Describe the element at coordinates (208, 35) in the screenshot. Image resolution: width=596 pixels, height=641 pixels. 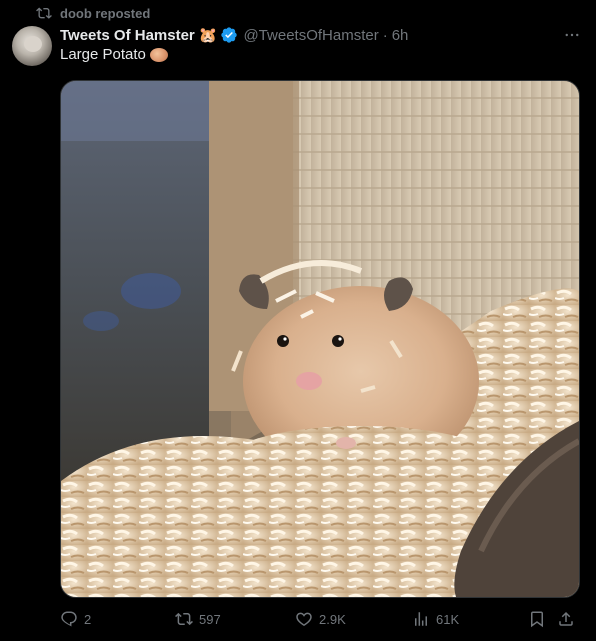
I see `hamster-emoji: 🐹` at that location.